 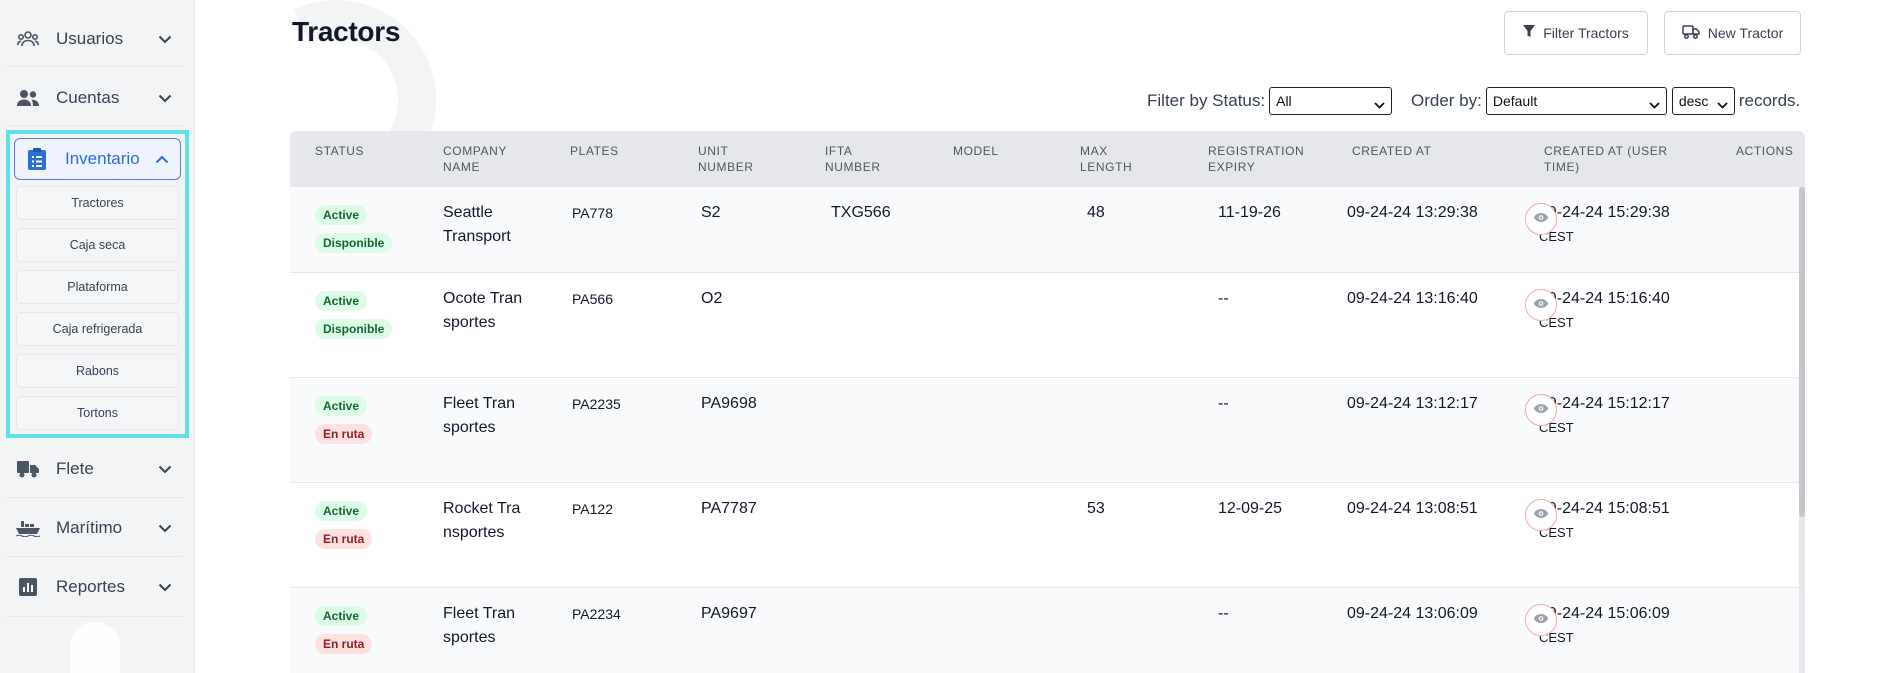 I want to click on page-title: Tractors, so click(x=346, y=31).